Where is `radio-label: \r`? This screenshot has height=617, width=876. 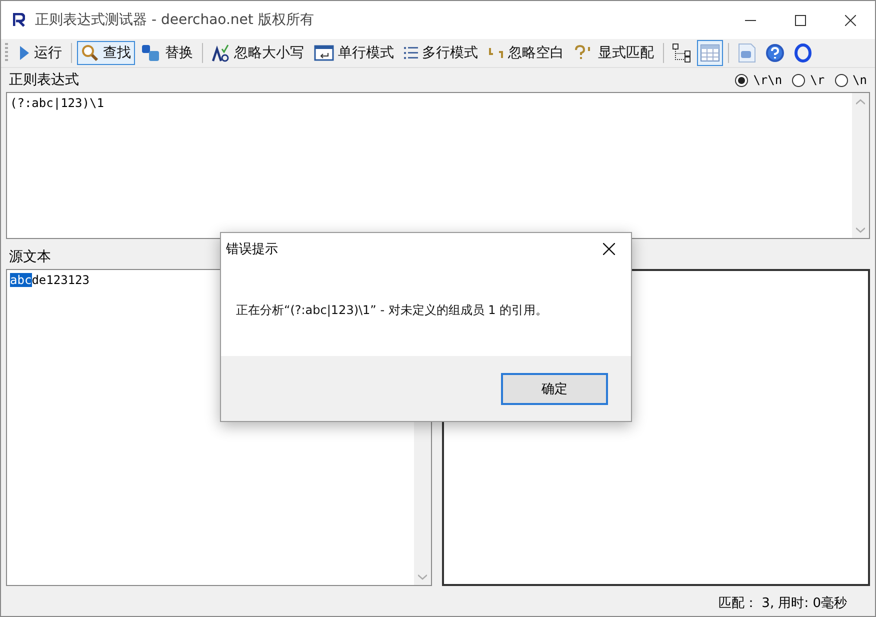 radio-label: \r is located at coordinates (817, 80).